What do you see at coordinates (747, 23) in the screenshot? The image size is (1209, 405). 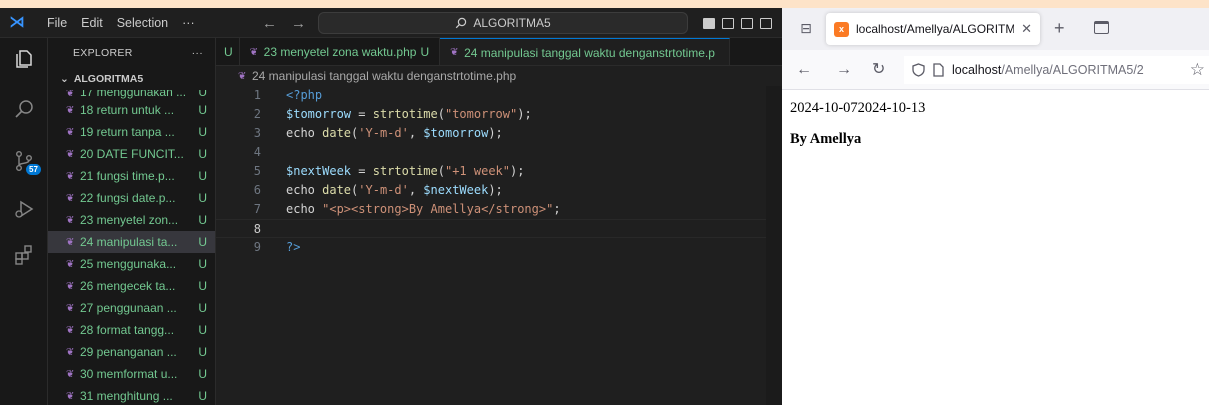 I see `toggle-secondary-sidebar-icon` at bounding box center [747, 23].